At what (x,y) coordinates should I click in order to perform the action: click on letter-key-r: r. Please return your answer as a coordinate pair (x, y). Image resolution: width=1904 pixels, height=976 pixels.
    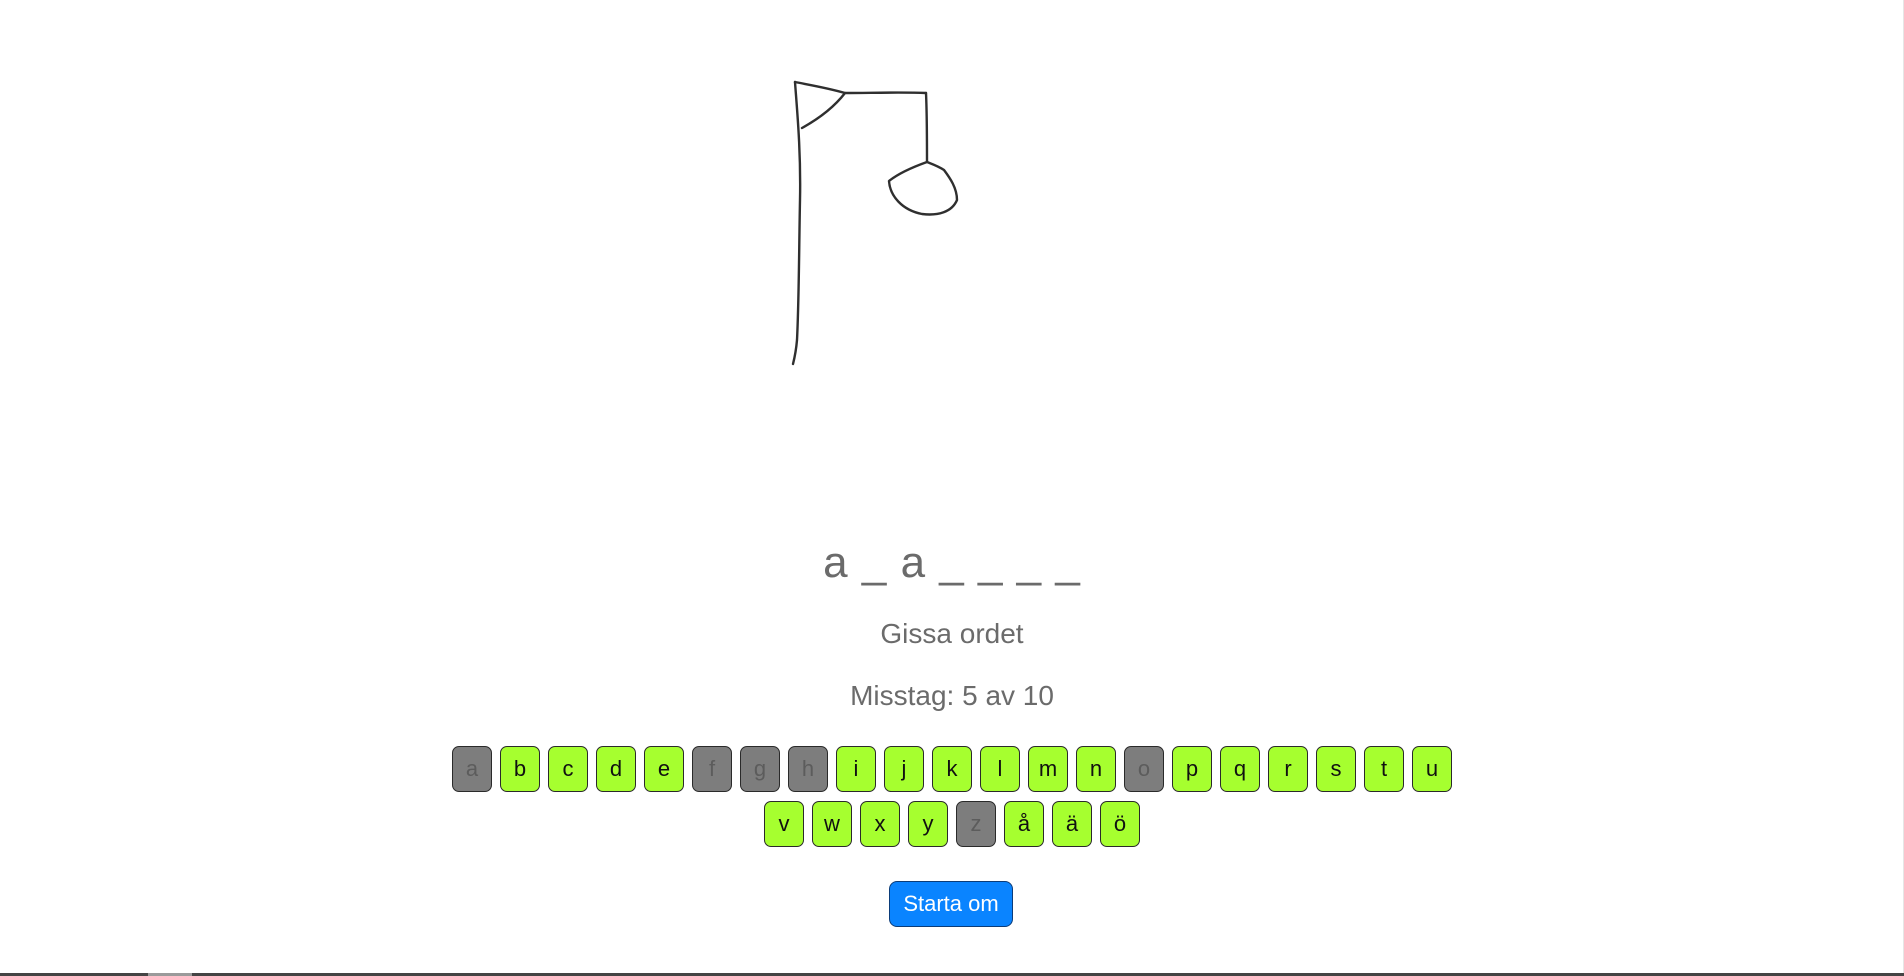
    Looking at the image, I should click on (1288, 769).